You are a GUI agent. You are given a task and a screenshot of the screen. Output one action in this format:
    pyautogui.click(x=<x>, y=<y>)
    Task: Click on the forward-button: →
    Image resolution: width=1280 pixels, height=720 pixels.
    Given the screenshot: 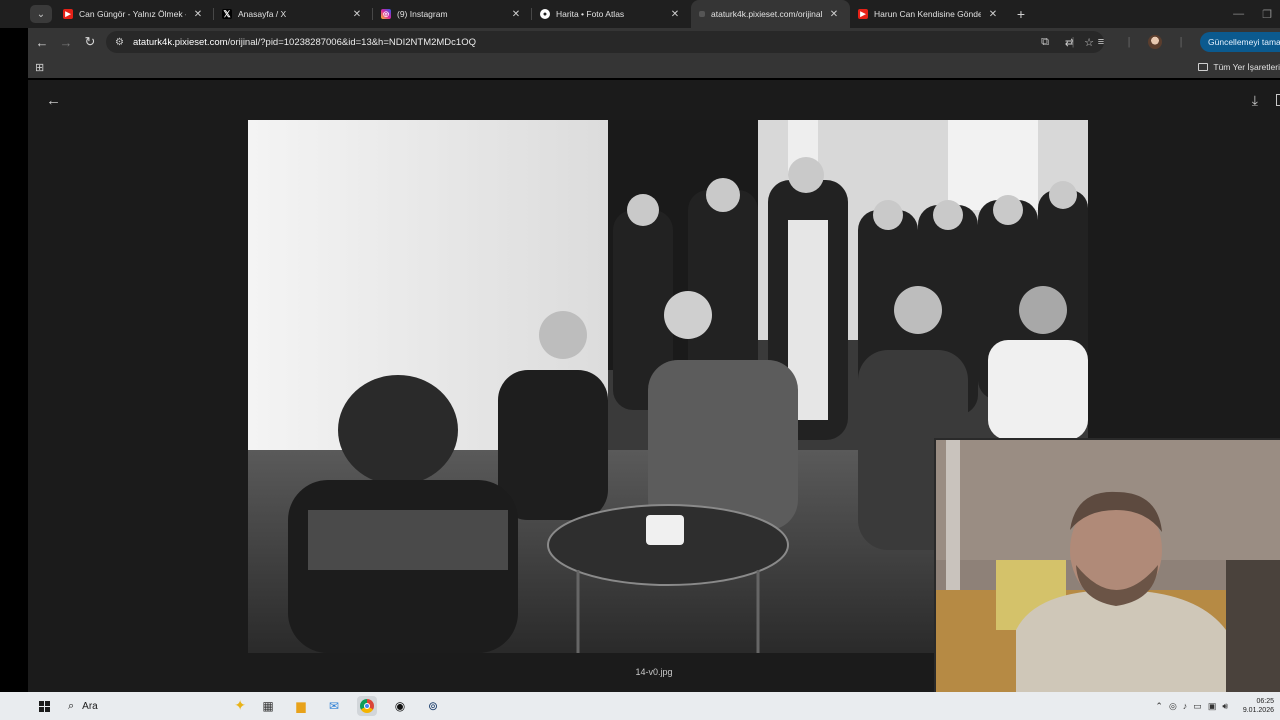 What is the action you would take?
    pyautogui.click(x=66, y=42)
    